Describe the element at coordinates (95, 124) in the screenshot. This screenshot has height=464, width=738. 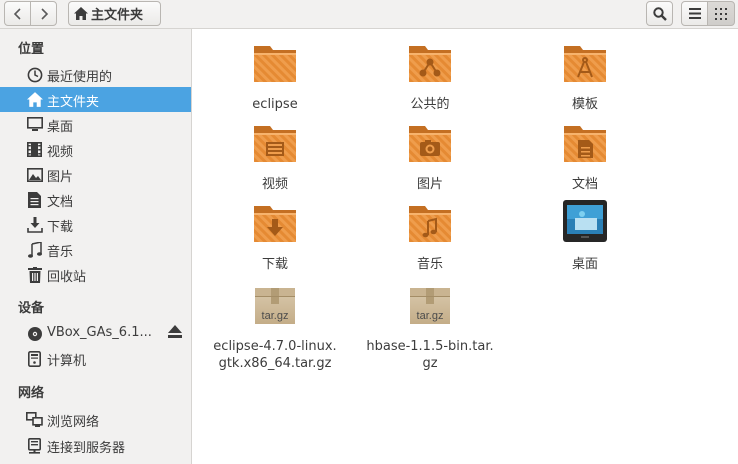
I see `sidebar-item-desktop: 桌面` at that location.